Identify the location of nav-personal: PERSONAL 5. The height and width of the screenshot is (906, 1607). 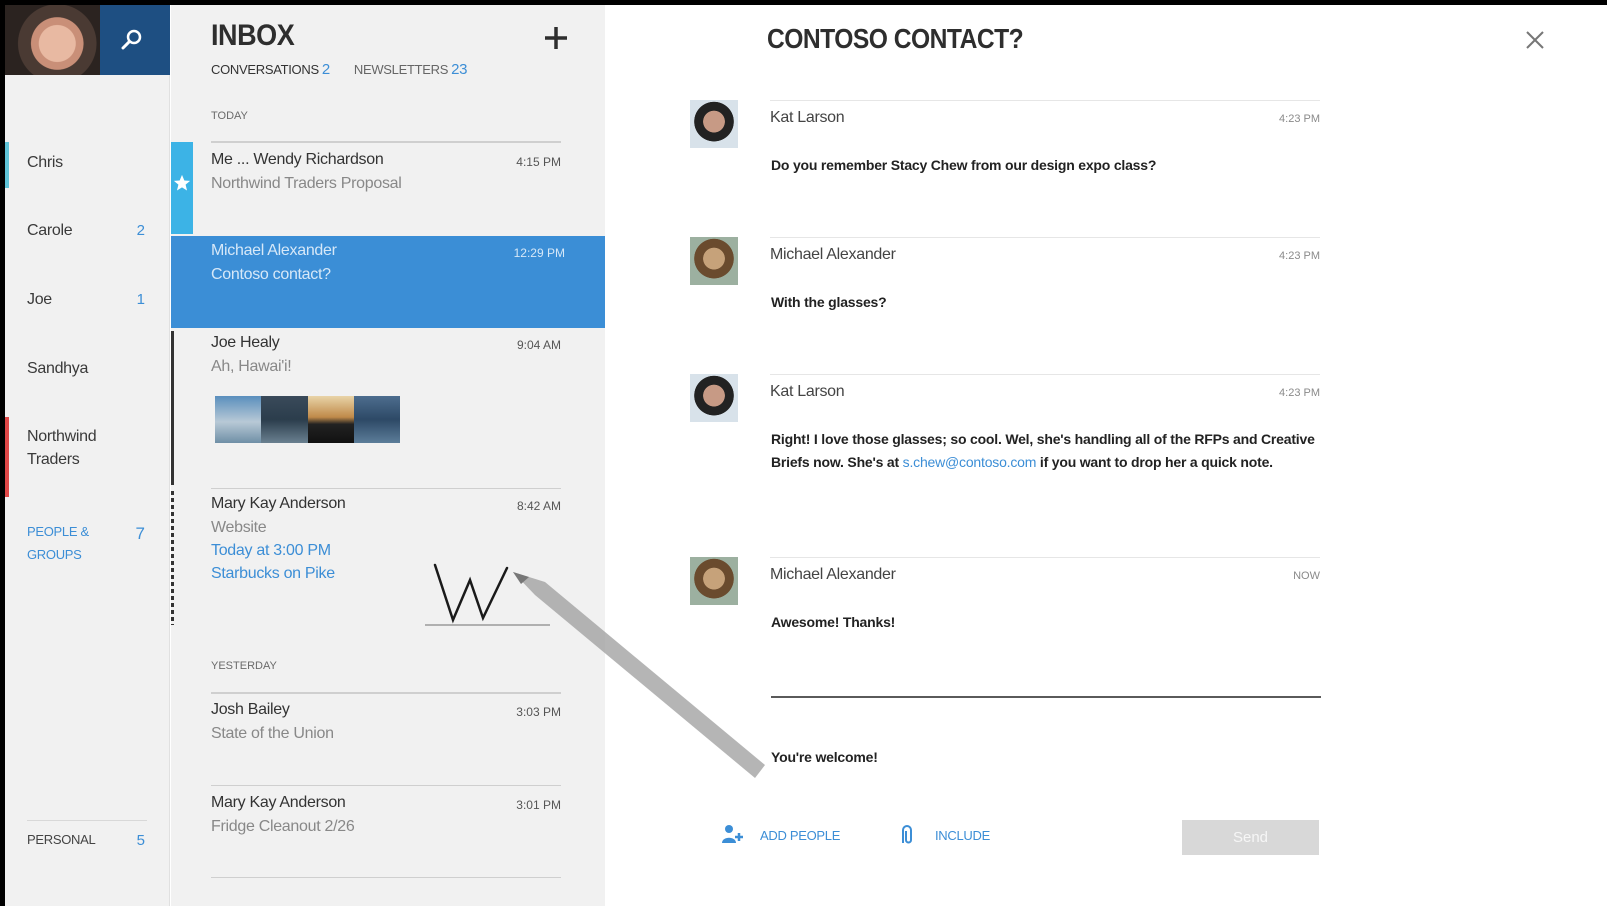
(85, 843).